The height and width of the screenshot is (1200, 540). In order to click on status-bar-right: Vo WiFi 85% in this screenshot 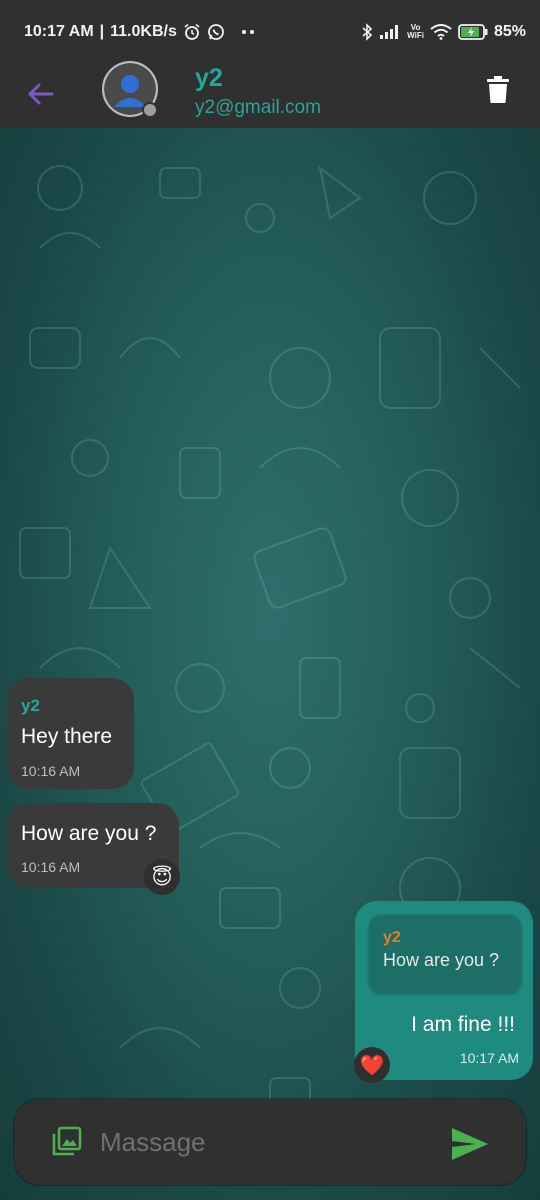, I will do `click(443, 32)`.